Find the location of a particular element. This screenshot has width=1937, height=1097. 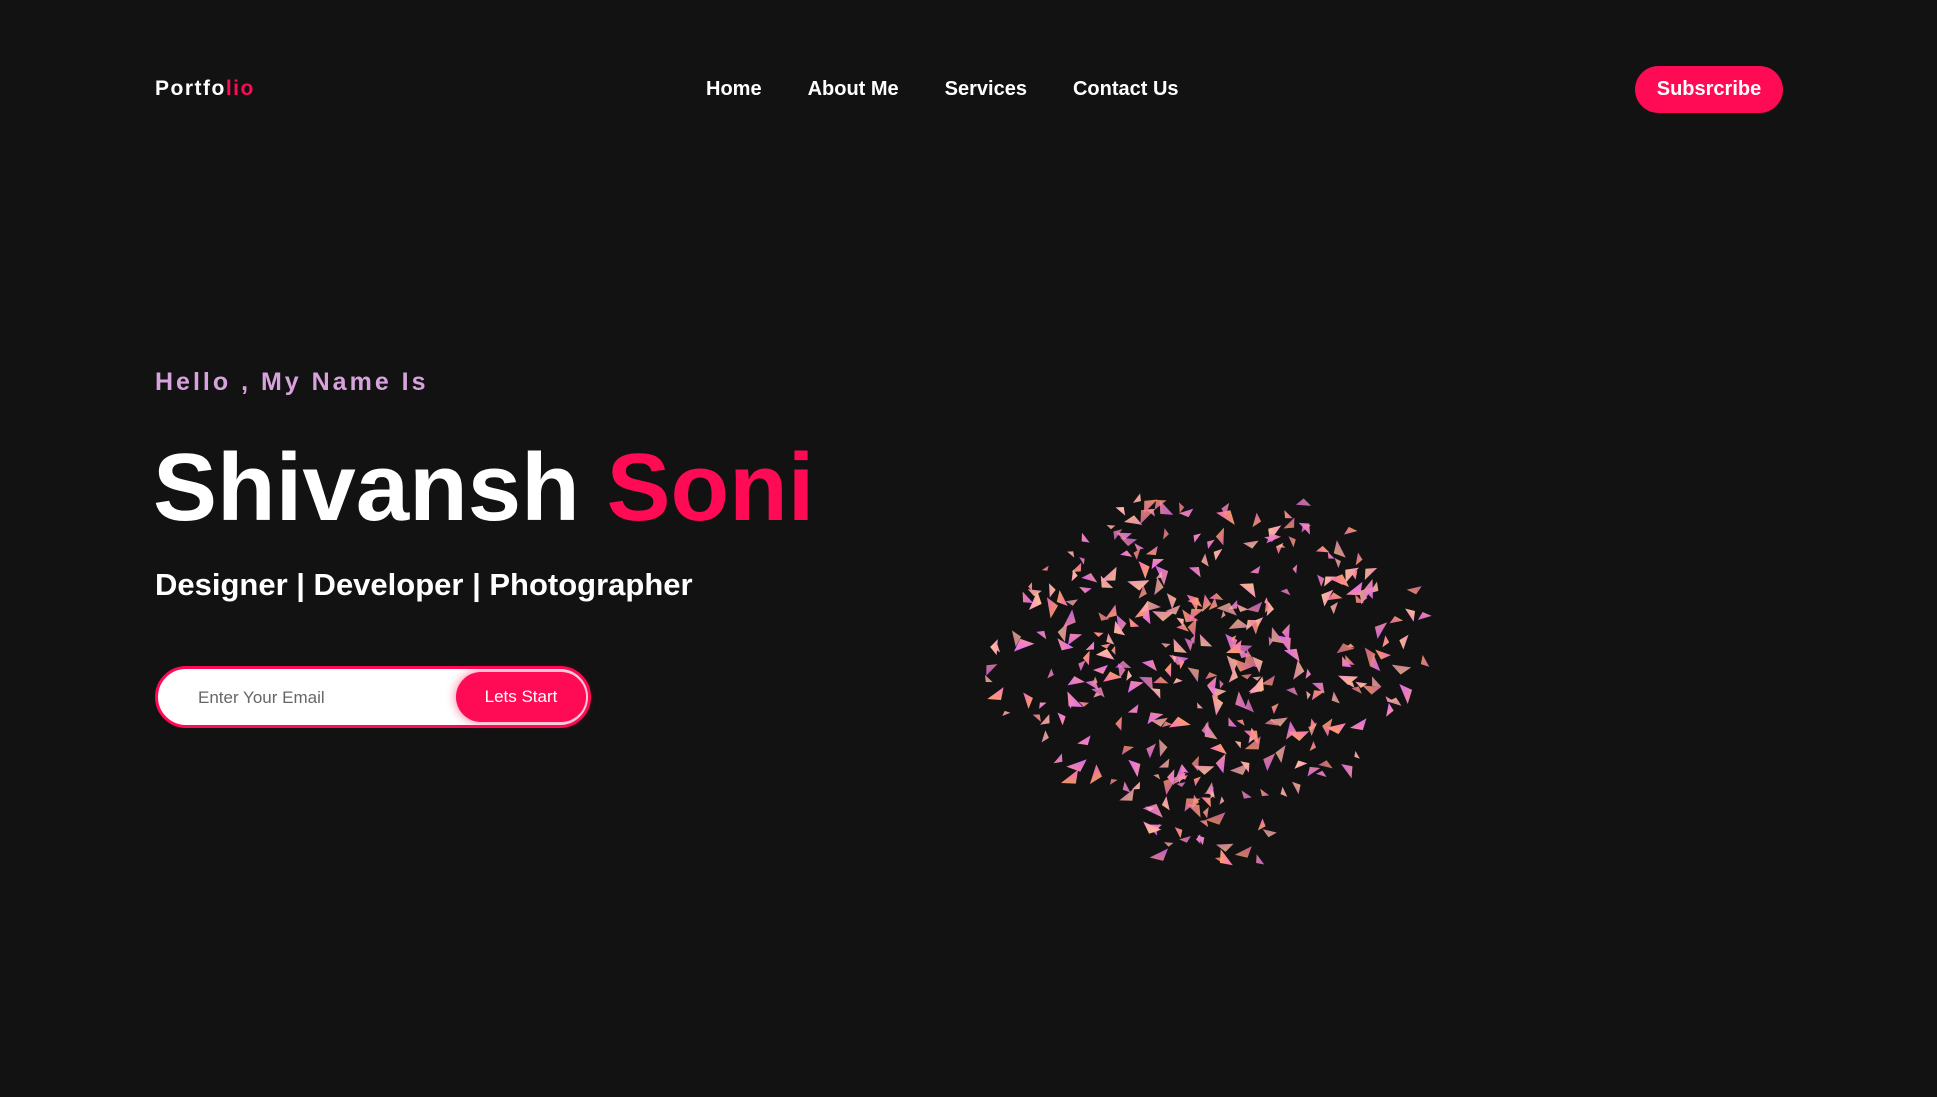

particle-swarm-graphic is located at coordinates (1208, 679).